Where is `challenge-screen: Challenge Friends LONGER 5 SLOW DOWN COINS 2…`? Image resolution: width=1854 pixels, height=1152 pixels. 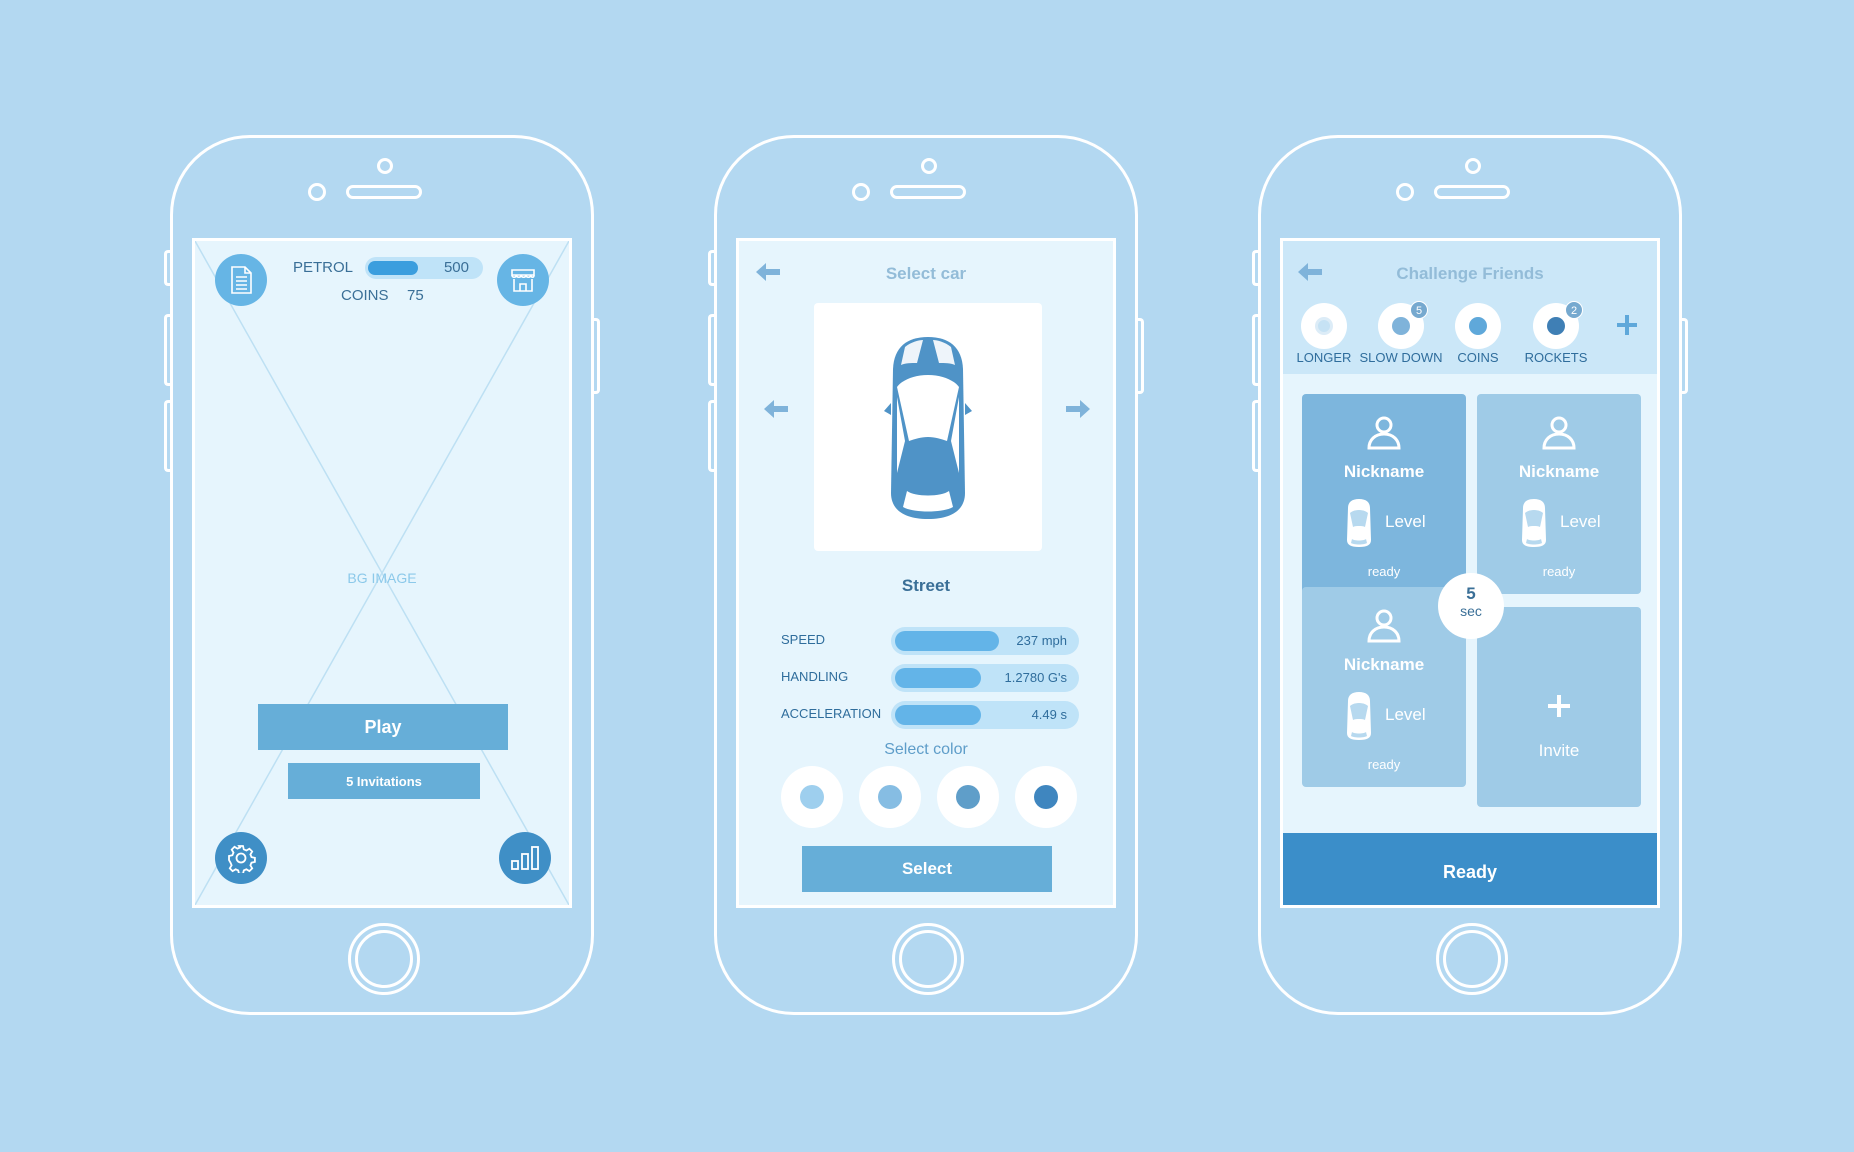 challenge-screen: Challenge Friends LONGER 5 SLOW DOWN COINS 2… is located at coordinates (1470, 573).